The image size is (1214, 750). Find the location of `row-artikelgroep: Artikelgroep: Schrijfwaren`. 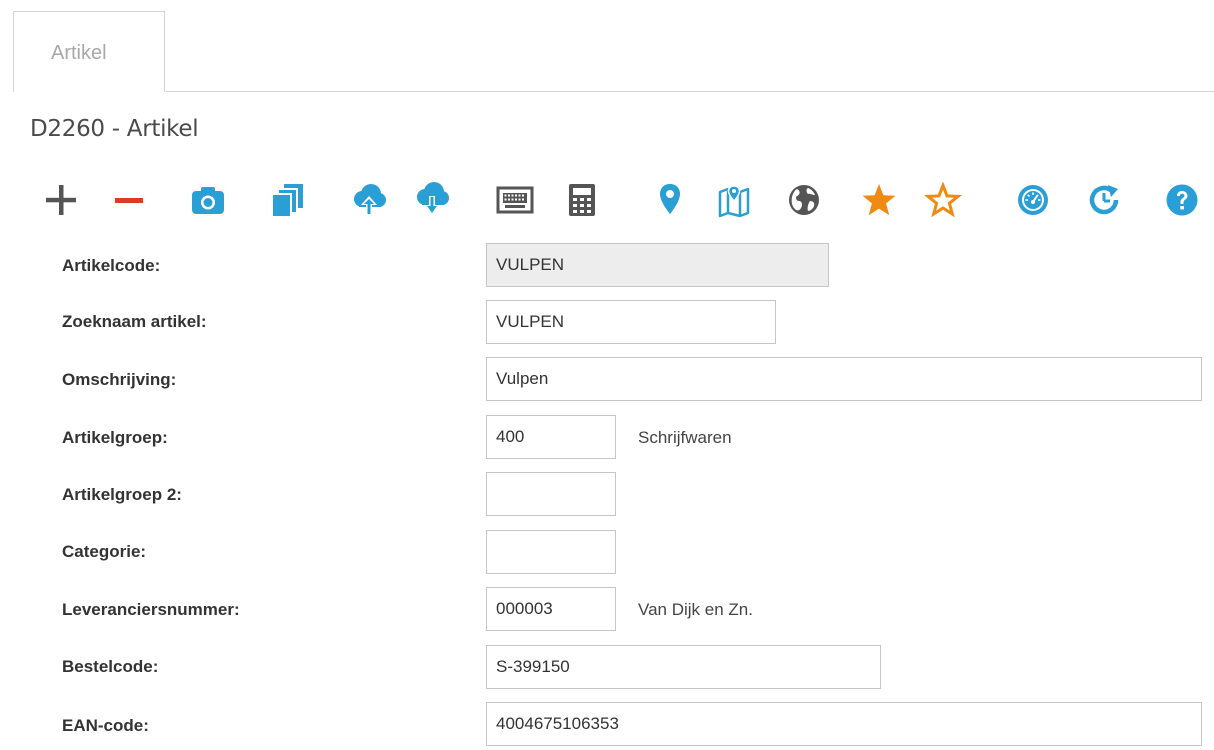

row-artikelgroep: Artikelgroep: Schrijfwaren is located at coordinates (607, 439).